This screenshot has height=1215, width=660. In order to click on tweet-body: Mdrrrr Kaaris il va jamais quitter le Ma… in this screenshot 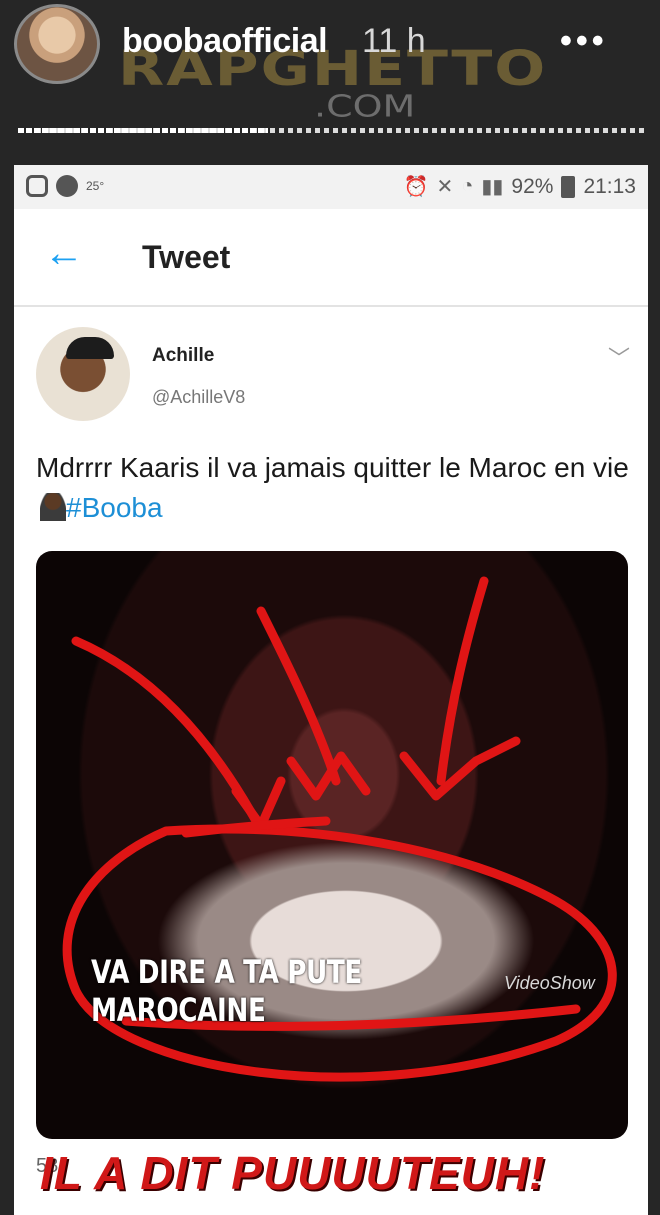, I will do `click(336, 488)`.